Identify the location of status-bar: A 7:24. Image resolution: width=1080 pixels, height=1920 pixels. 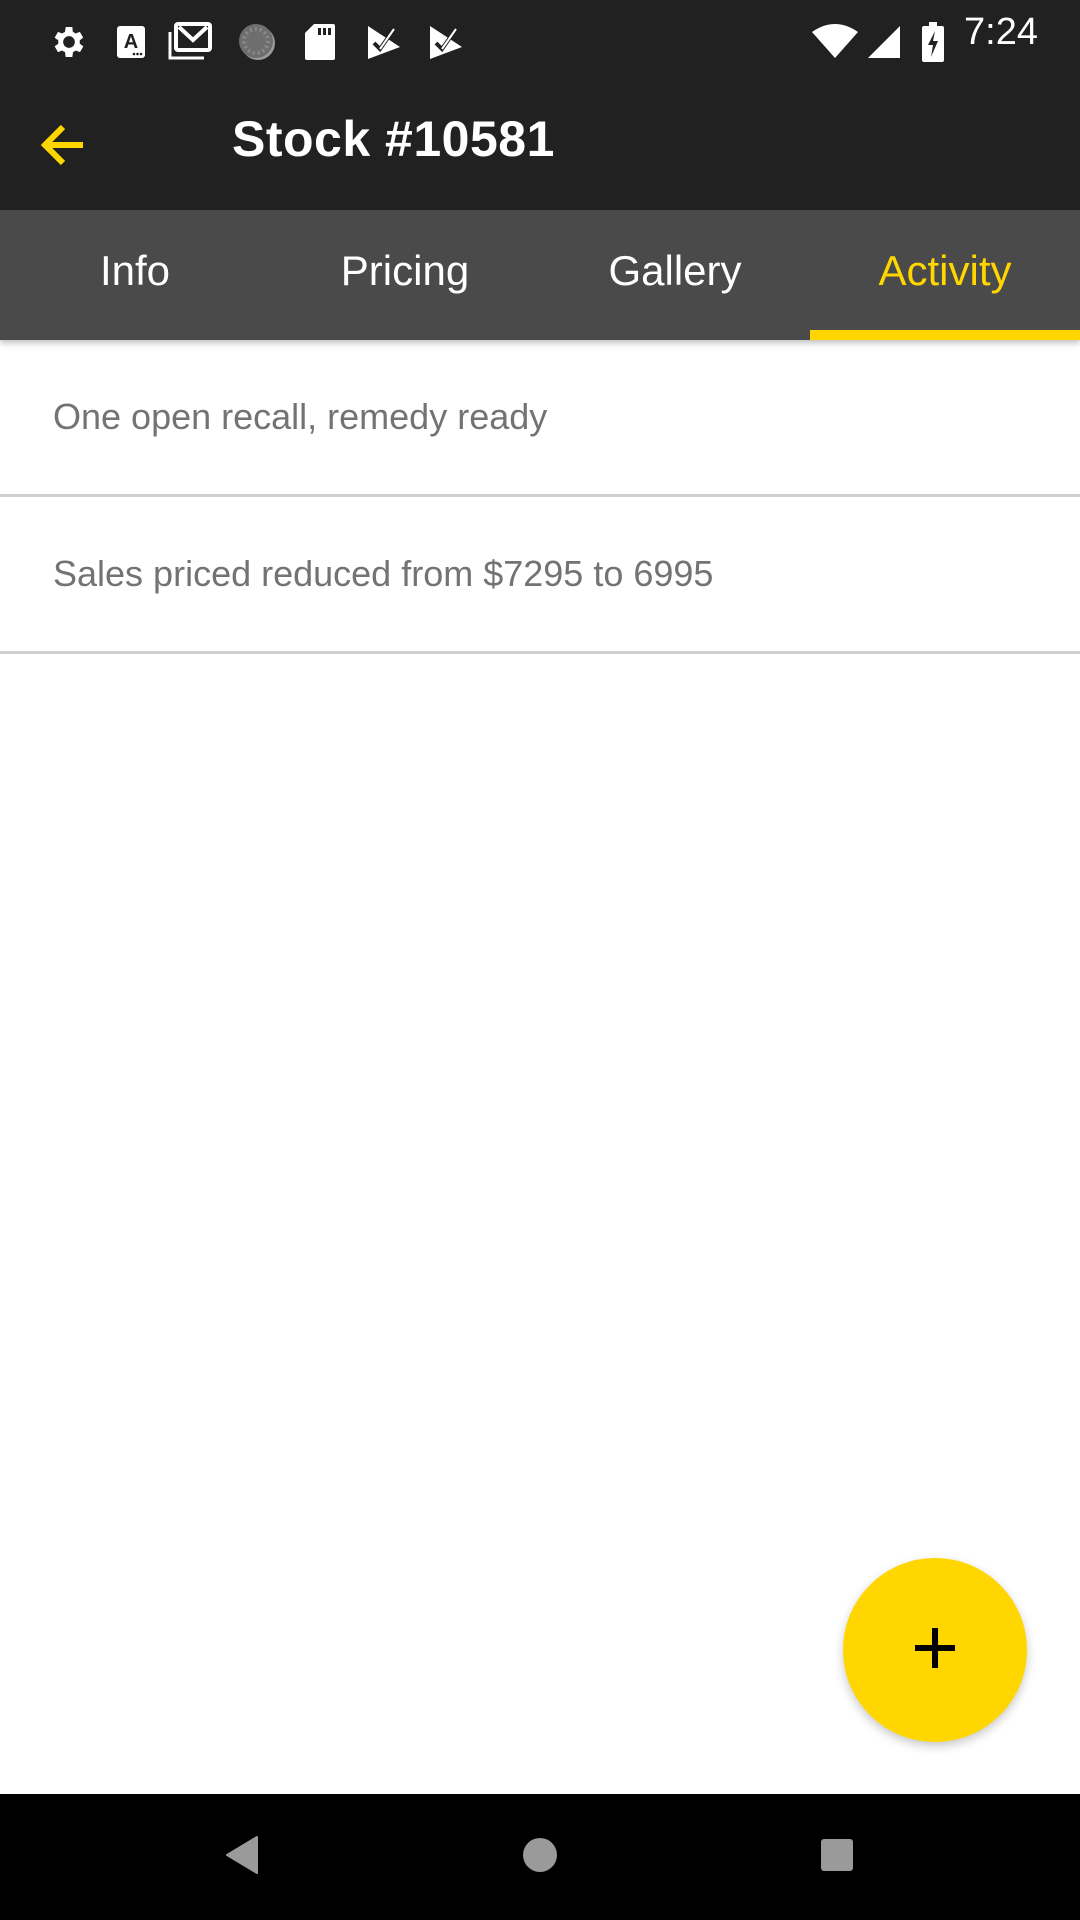
(540, 42).